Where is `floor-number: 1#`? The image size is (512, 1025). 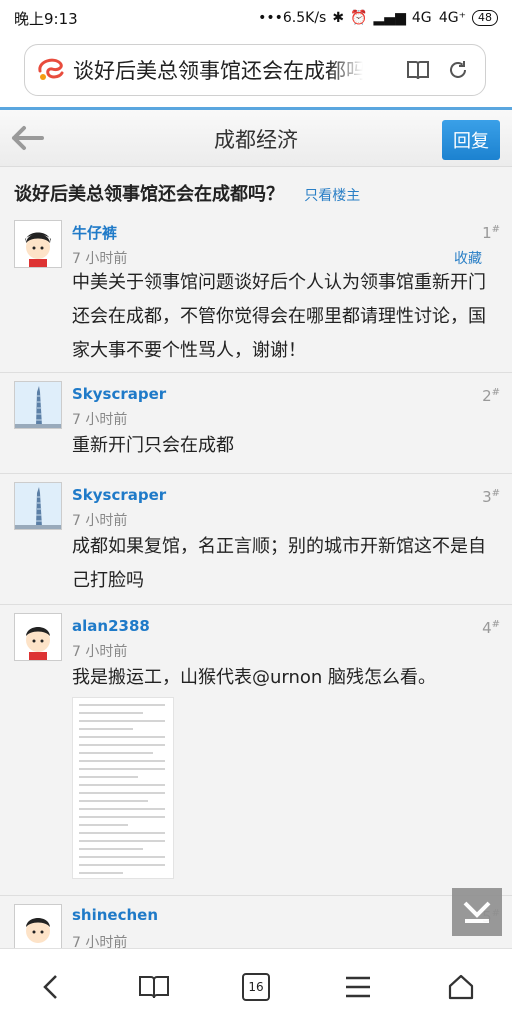 floor-number: 1# is located at coordinates (491, 233).